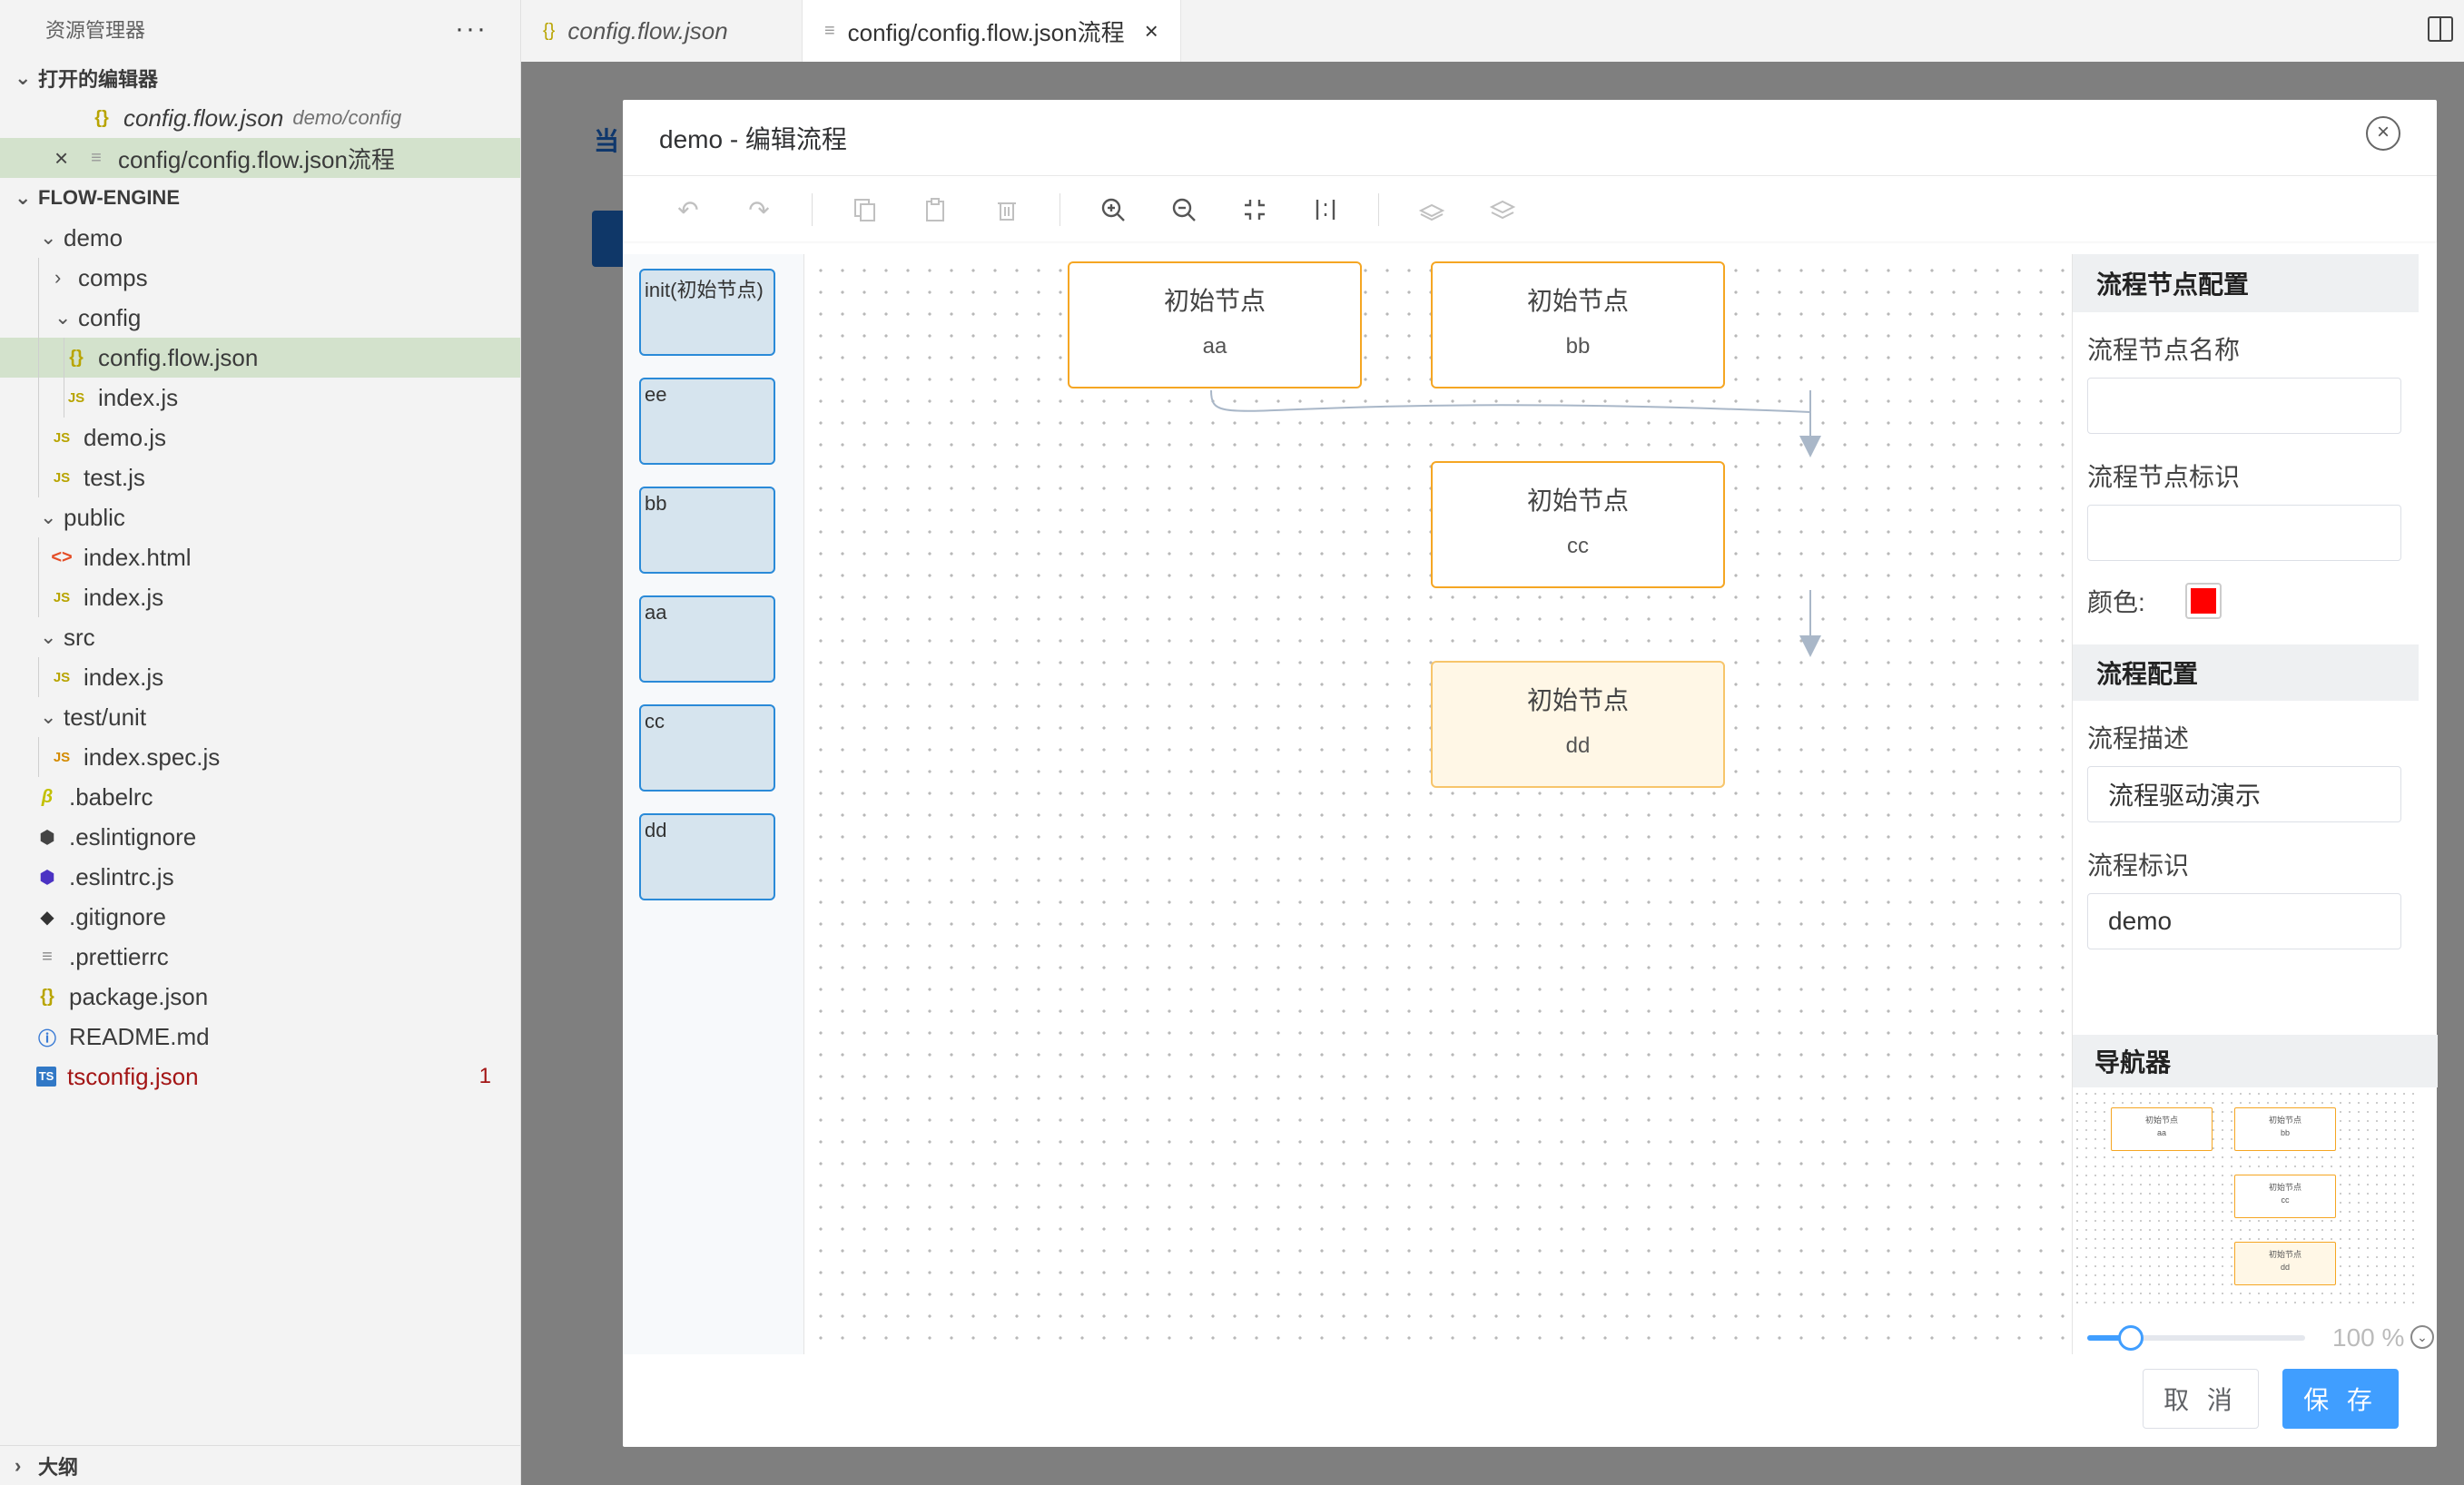  I want to click on minimap-node: 初始节点 aa, so click(2162, 1129).